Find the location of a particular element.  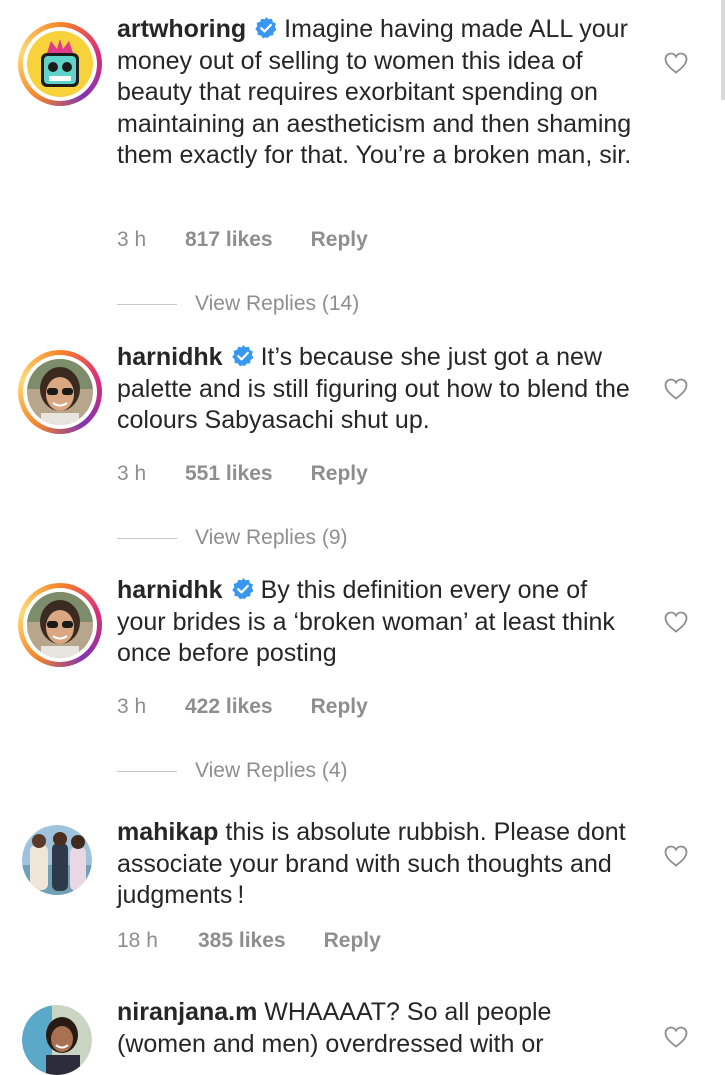

likes-count: 817 likes is located at coordinates (229, 240).